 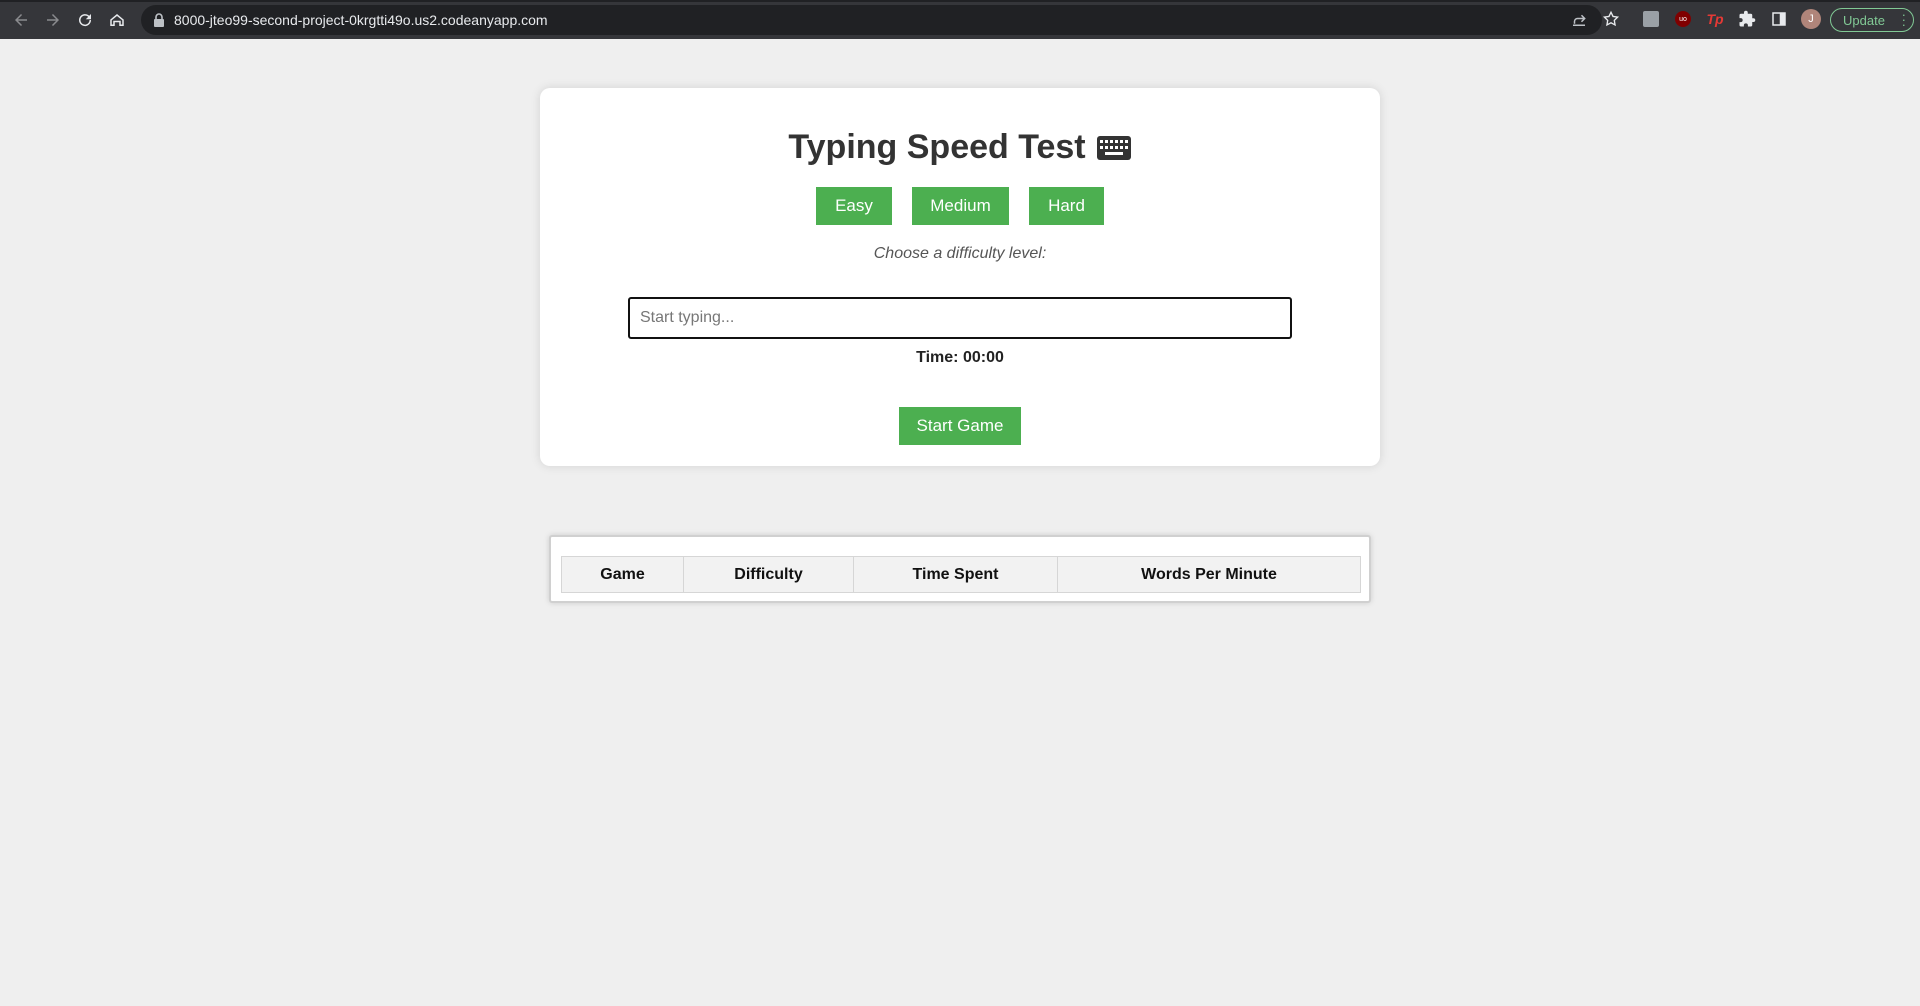 I want to click on difficulty-buttons: Easy Medium Hard, so click(x=960, y=206).